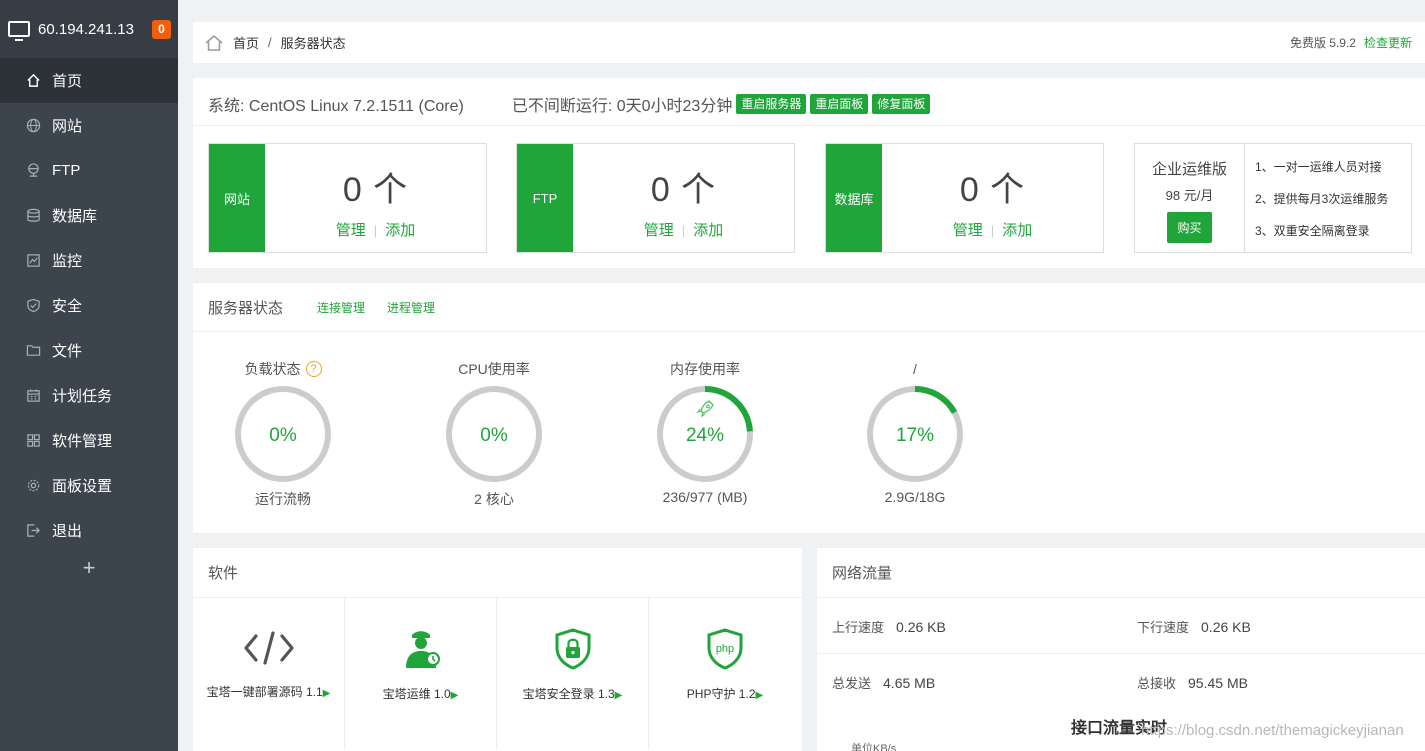  What do you see at coordinates (1163, 627) in the screenshot?
I see `download-speed-label: 下行速度` at bounding box center [1163, 627].